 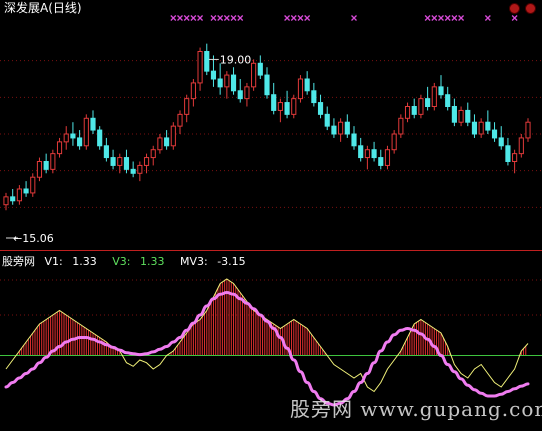 What do you see at coordinates (26, 8) in the screenshot?
I see `stock-name: 深发展A` at bounding box center [26, 8].